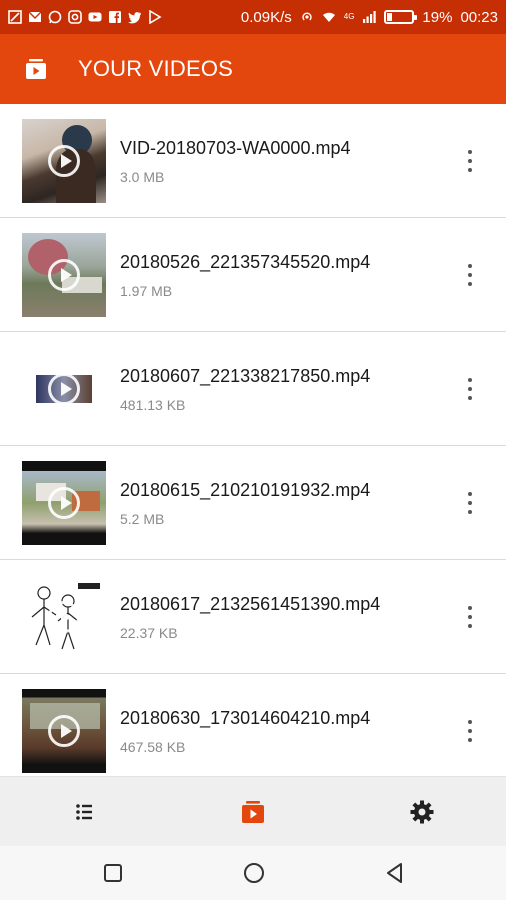 The width and height of the screenshot is (506, 900). Describe the element at coordinates (85, 17) in the screenshot. I see `notification-icons` at that location.